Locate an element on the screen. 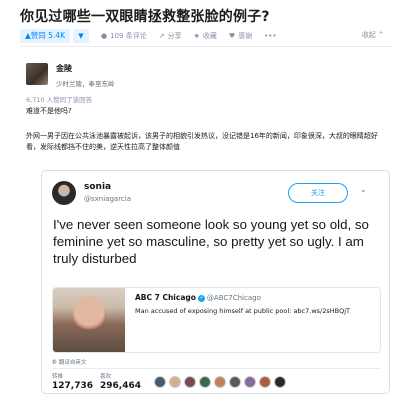  collapse-button: 收起 ^ is located at coordinates (373, 35).